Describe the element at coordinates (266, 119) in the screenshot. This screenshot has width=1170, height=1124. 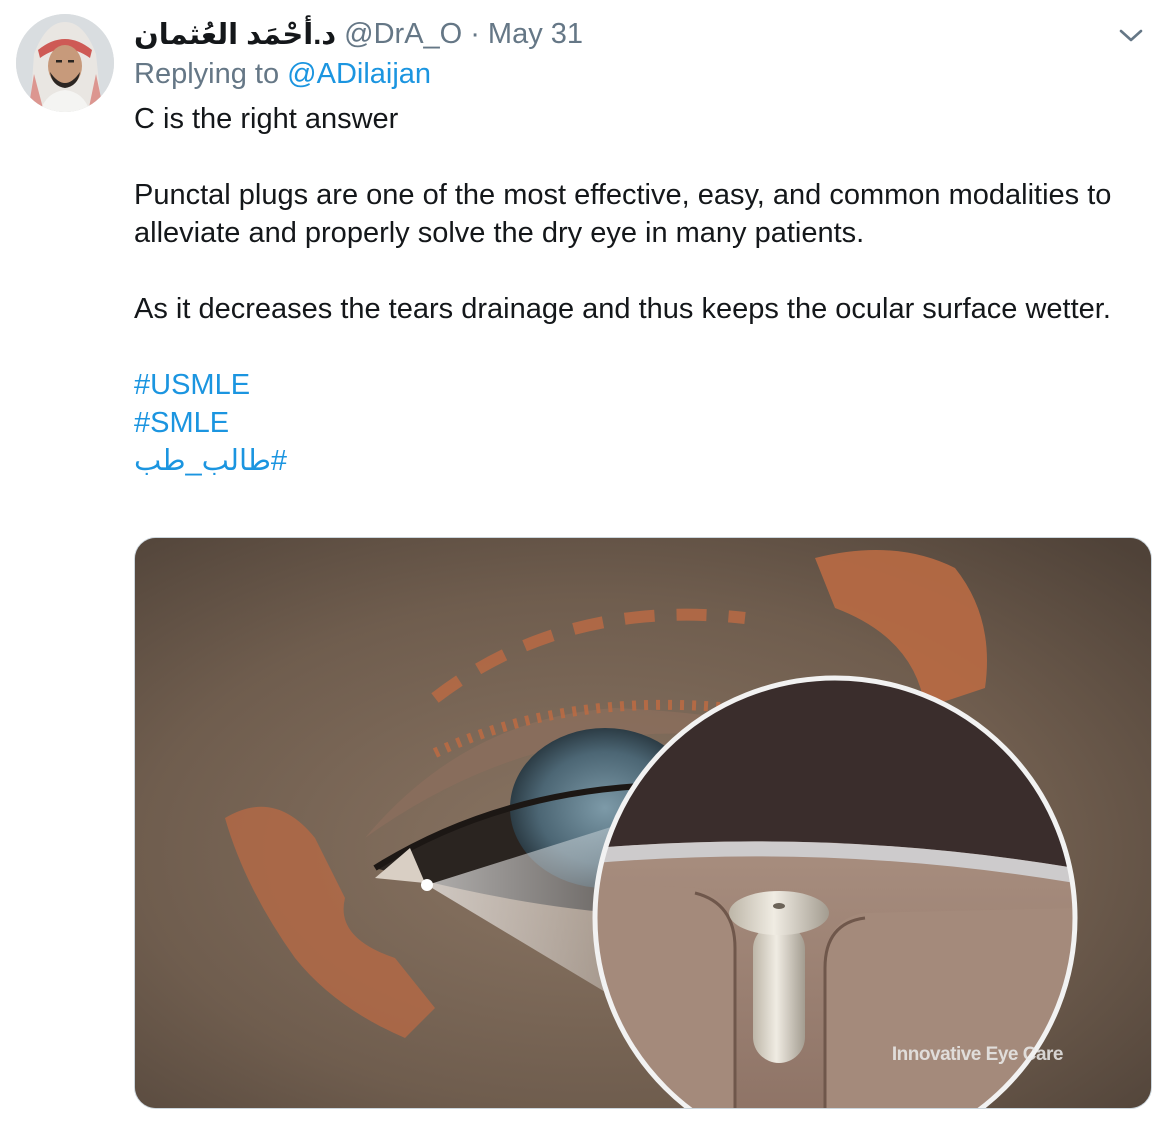
I see `tweet-line-answer: C is the right answer` at that location.